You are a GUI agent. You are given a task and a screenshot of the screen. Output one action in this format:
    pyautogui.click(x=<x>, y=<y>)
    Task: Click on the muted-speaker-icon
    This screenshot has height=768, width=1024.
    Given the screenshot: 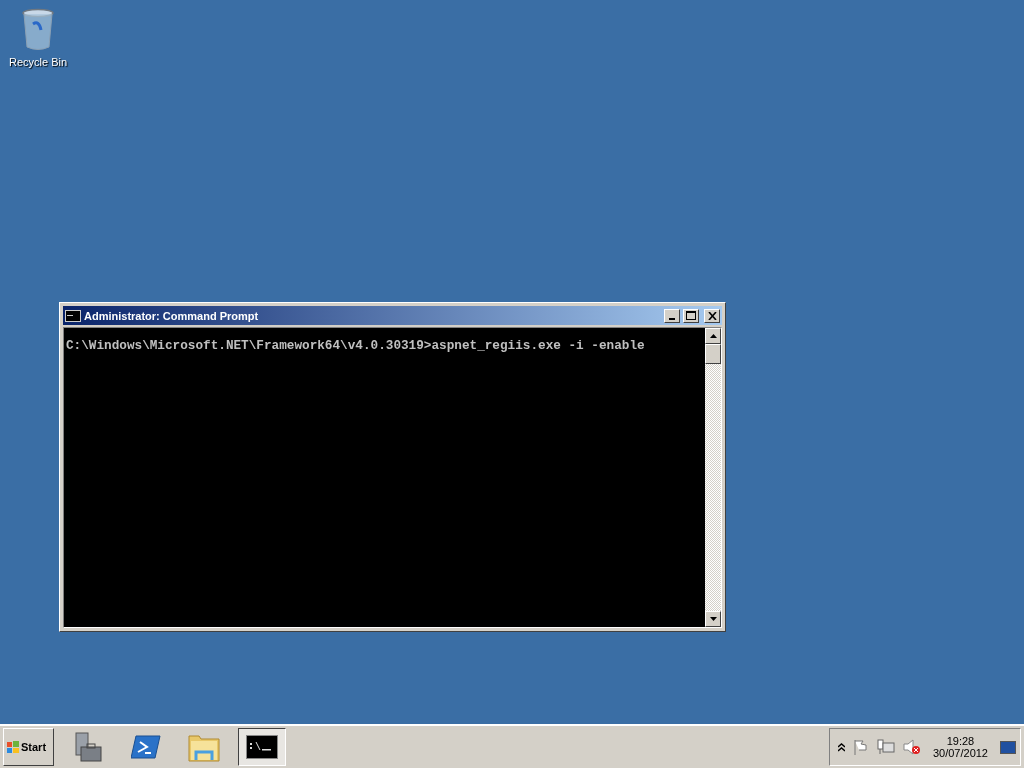 What is the action you would take?
    pyautogui.click(x=911, y=747)
    